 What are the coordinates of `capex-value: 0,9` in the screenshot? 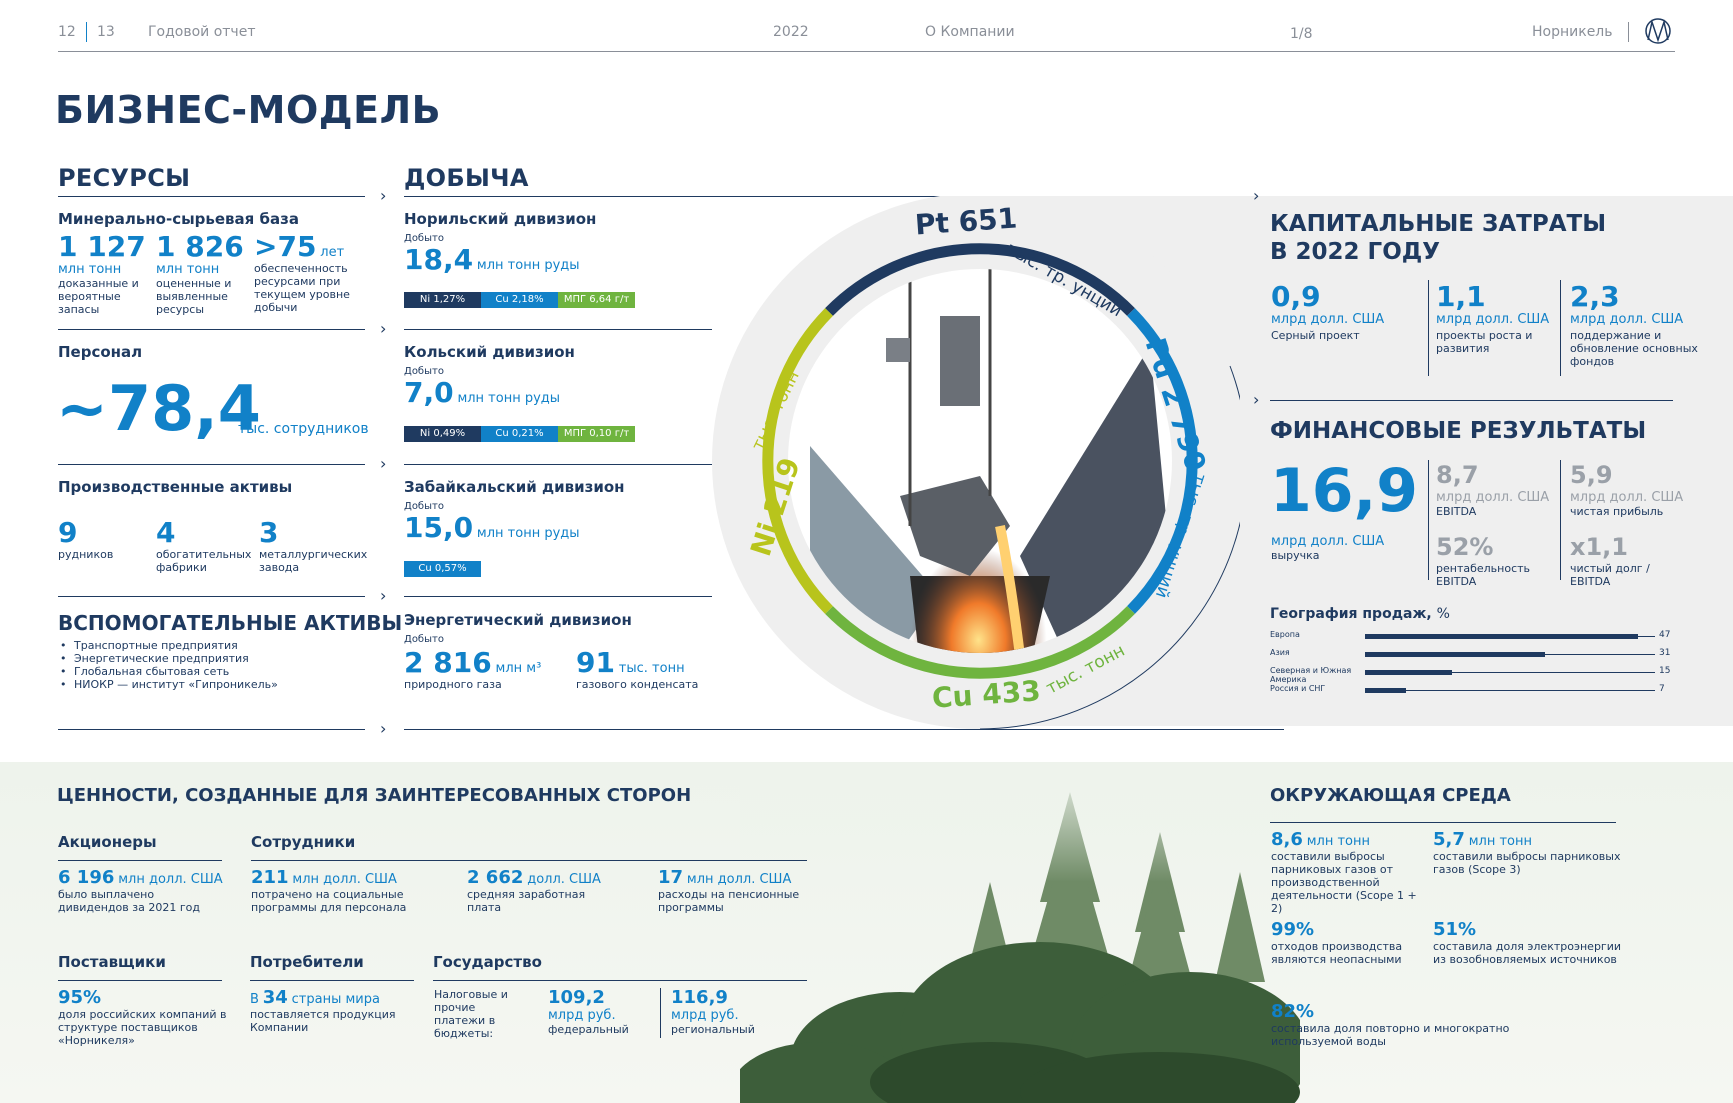 It's located at (1296, 296).